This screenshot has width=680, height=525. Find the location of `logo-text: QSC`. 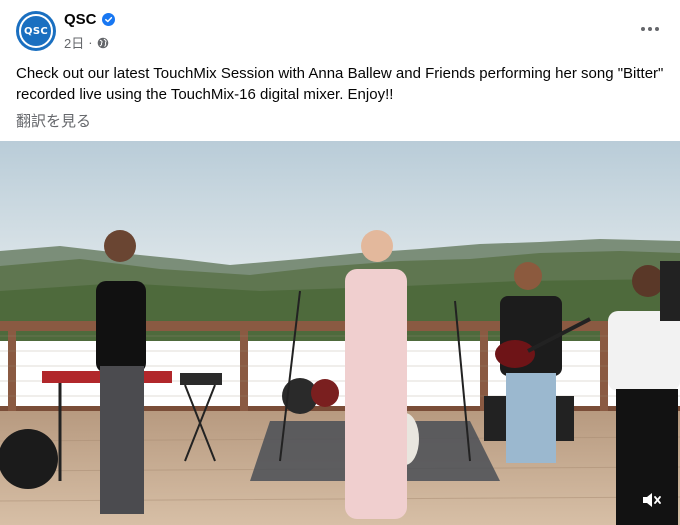

logo-text: QSC is located at coordinates (36, 31).